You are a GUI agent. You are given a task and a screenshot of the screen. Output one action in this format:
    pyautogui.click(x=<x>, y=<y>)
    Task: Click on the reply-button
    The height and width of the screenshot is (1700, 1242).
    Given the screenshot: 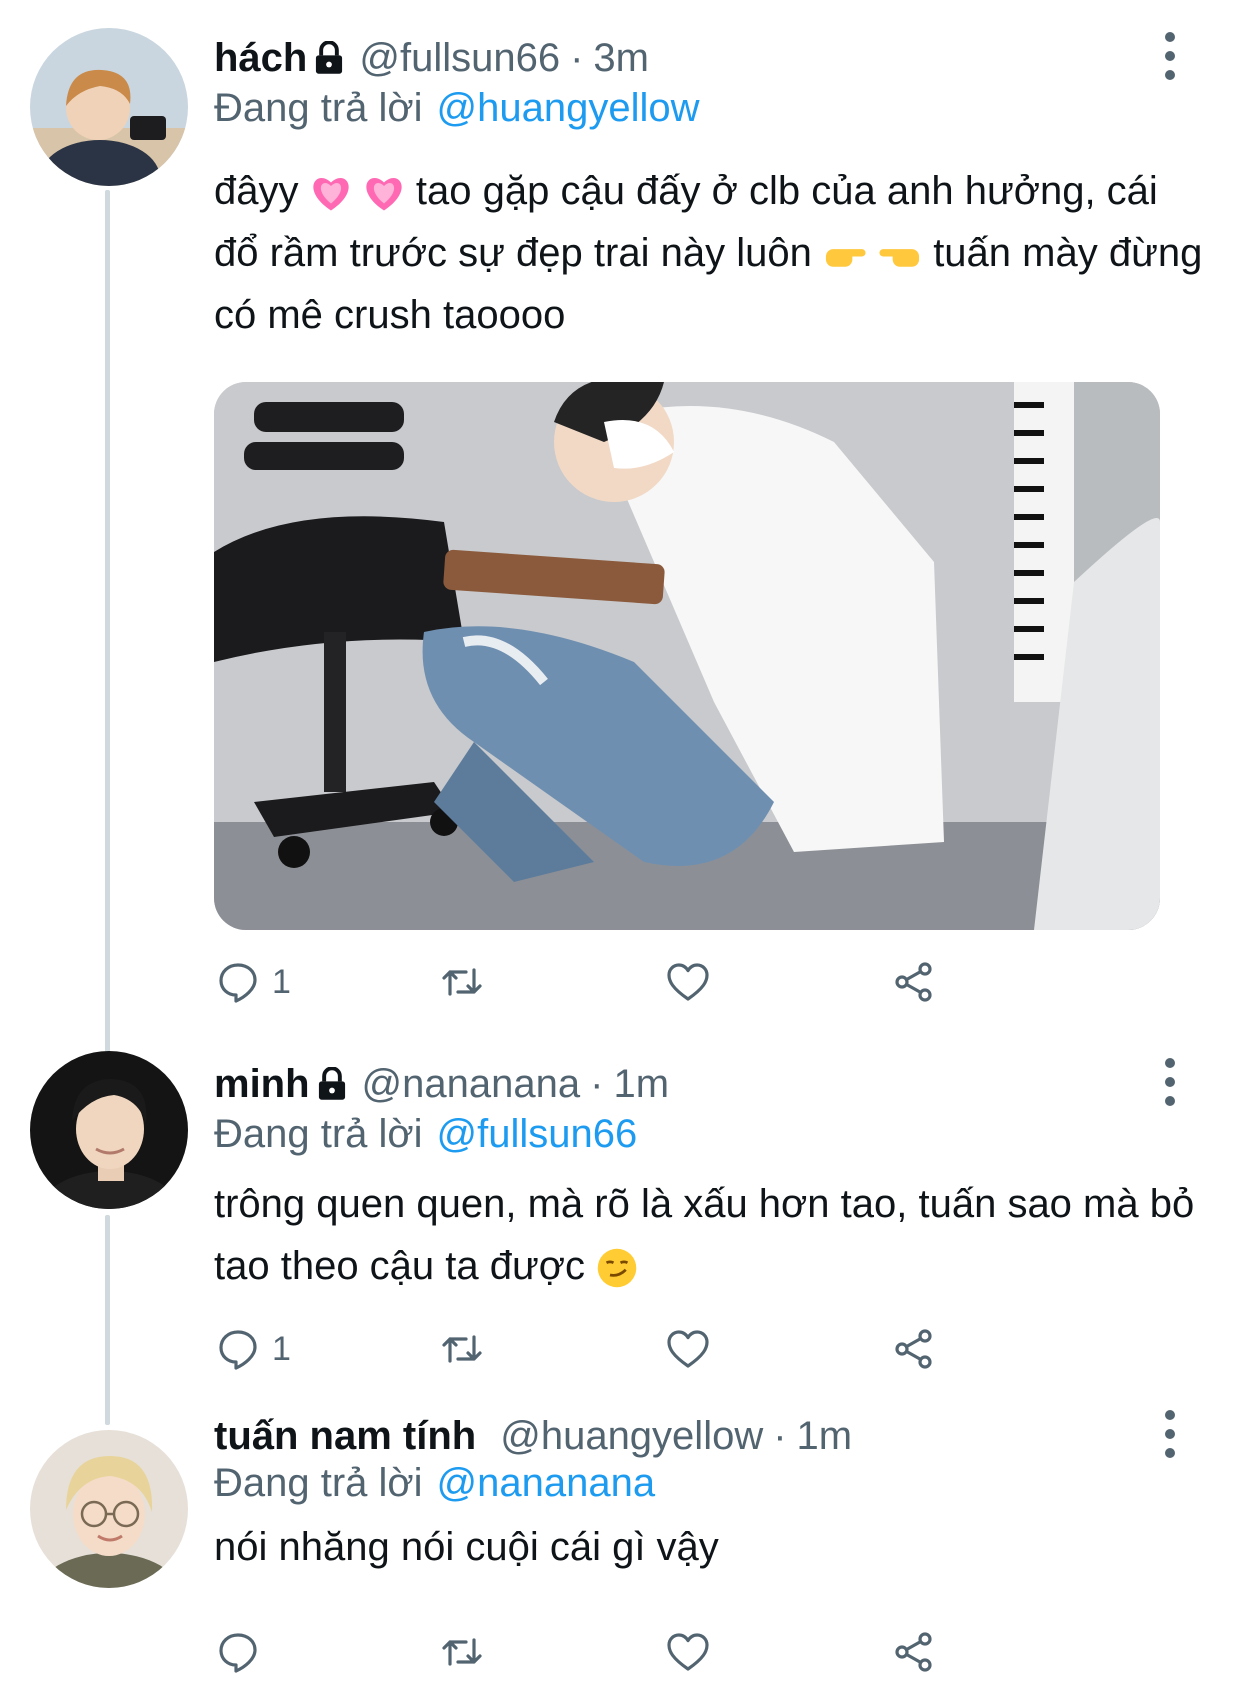 What is the action you would take?
    pyautogui.click(x=243, y=1652)
    